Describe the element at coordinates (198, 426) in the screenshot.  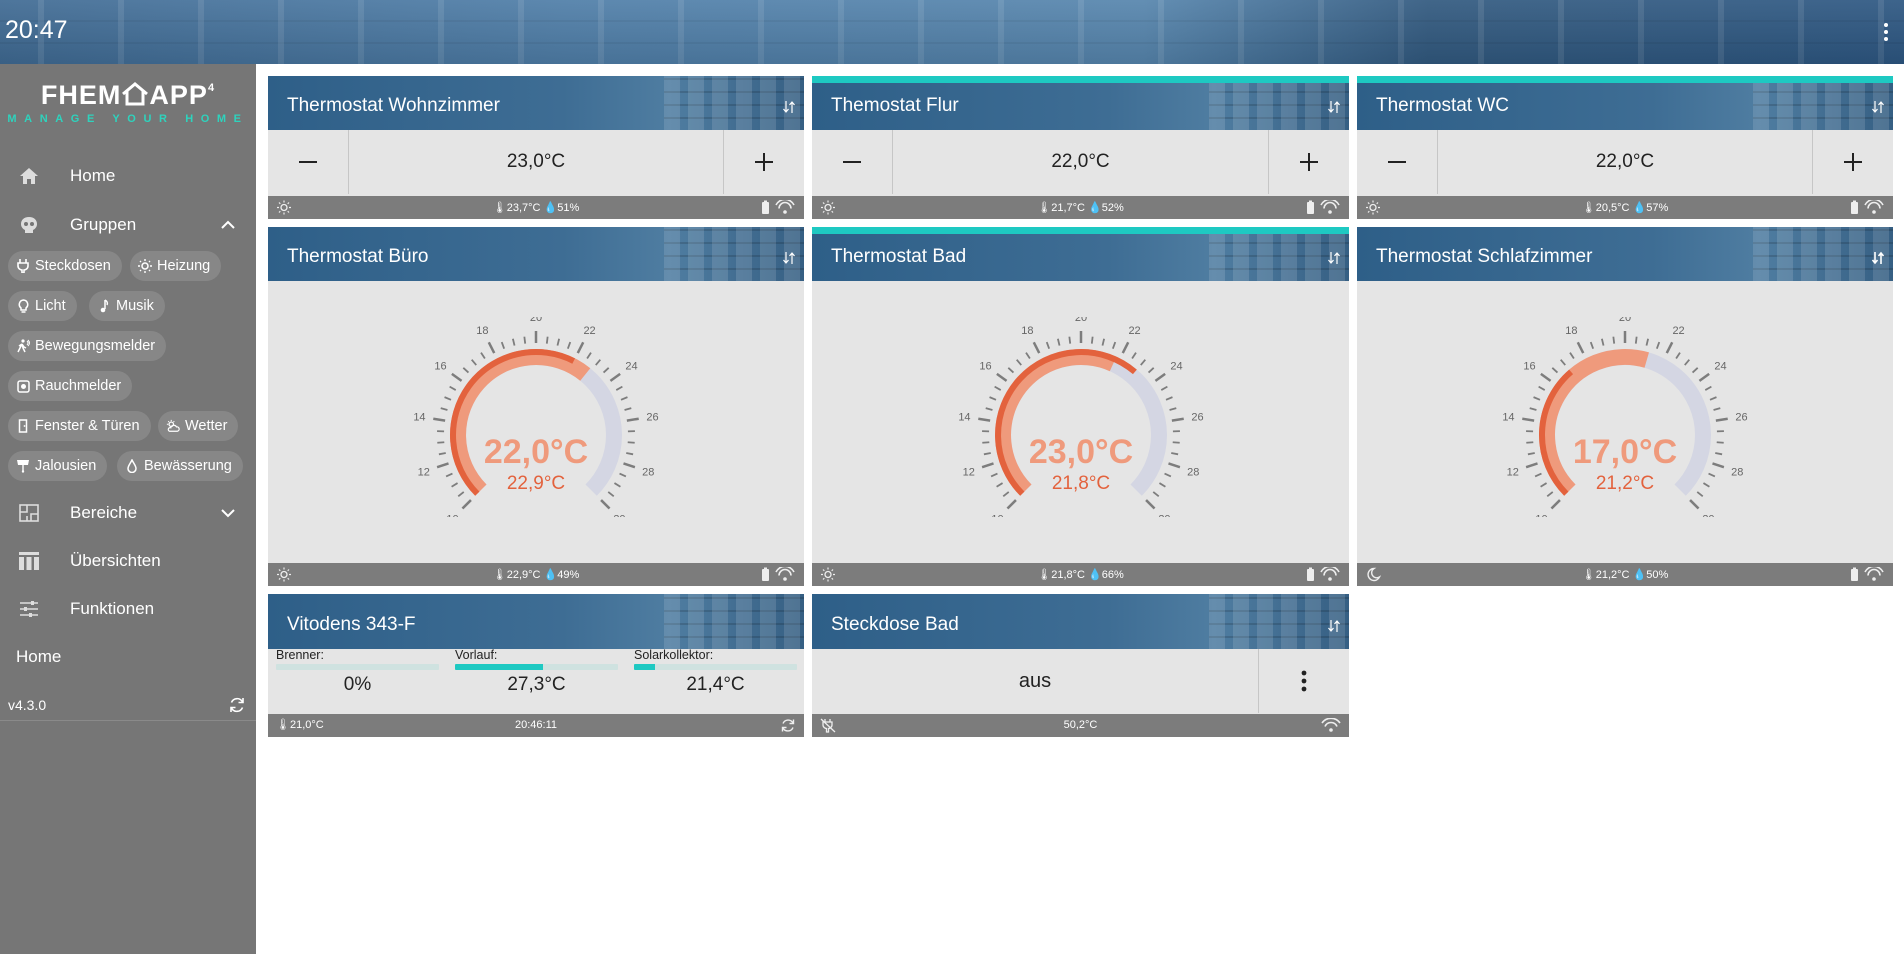
I see `chip-wetter: Wetter` at that location.